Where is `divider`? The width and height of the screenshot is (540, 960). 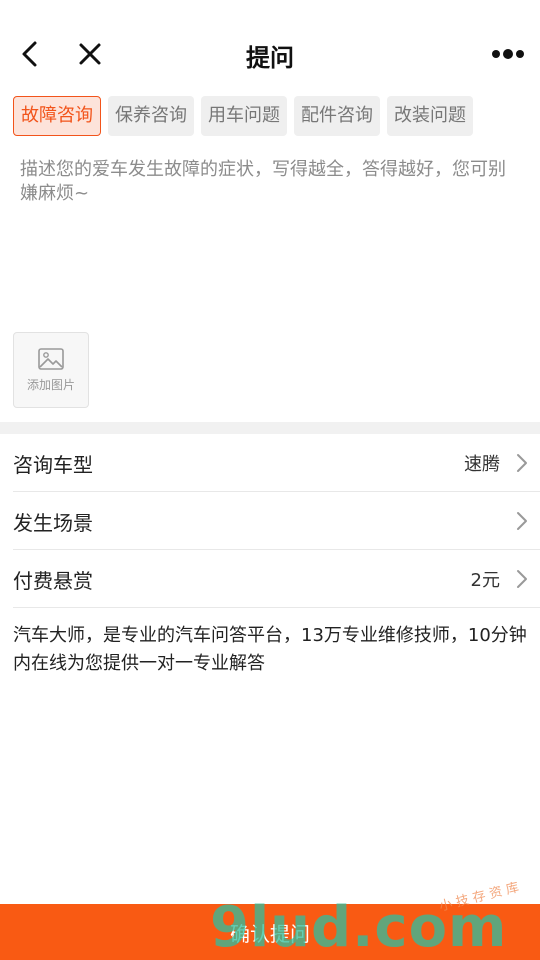
divider is located at coordinates (276, 607).